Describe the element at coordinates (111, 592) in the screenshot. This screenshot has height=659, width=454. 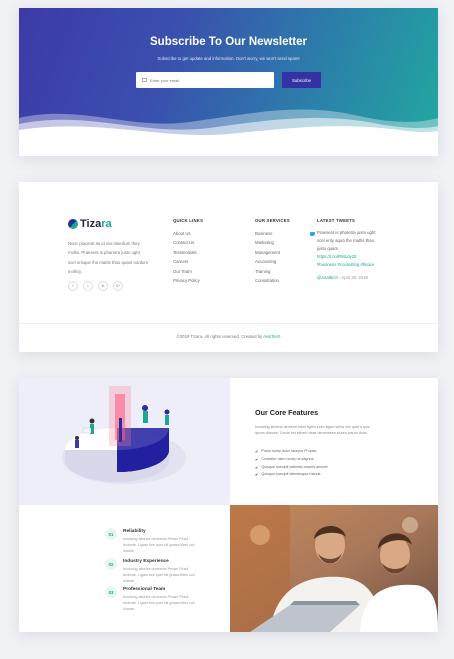
I see `feature-number: 03` at that location.